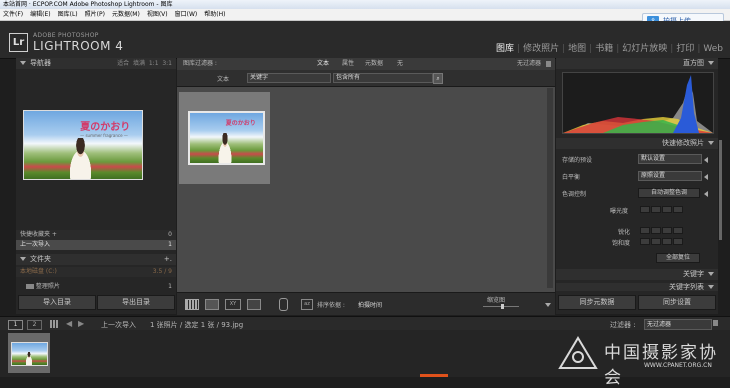  What do you see at coordinates (678, 324) in the screenshot?
I see `filter-select: 无过滤器` at bounding box center [678, 324].